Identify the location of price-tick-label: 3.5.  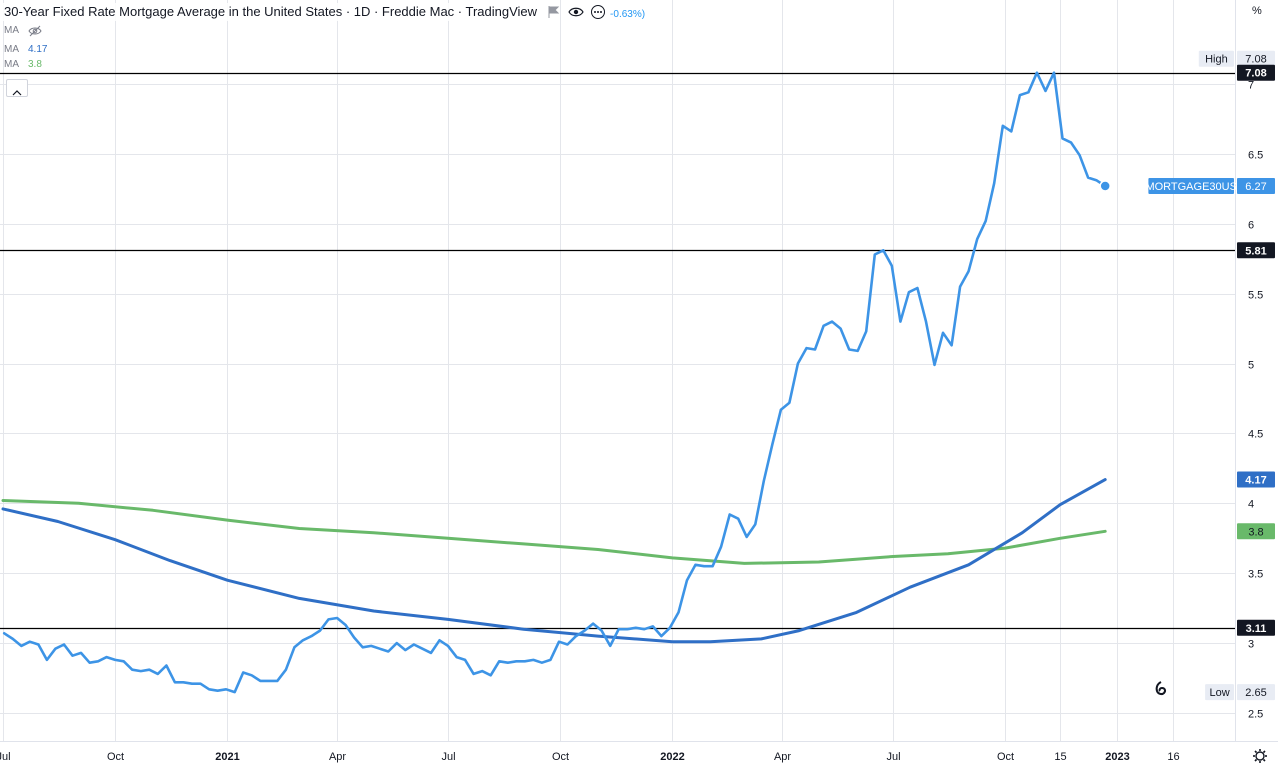
(1255, 575).